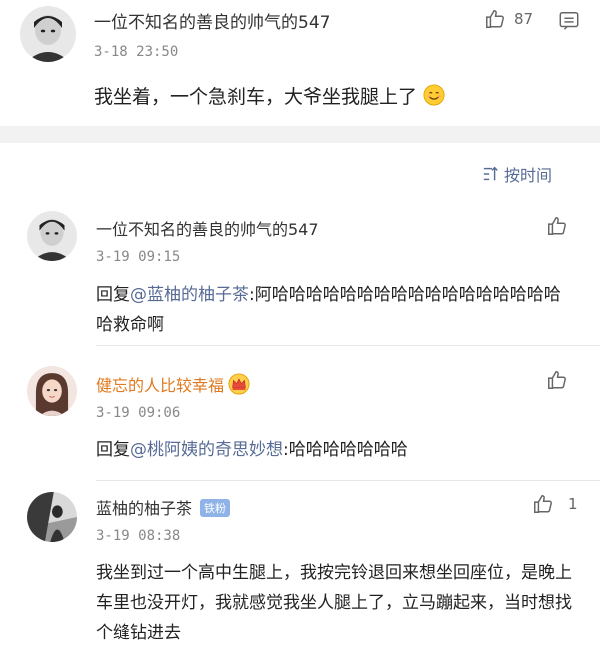 This screenshot has width=600, height=658. I want to click on mention-link: @桃阿姨的奇思妙想, so click(206, 450).